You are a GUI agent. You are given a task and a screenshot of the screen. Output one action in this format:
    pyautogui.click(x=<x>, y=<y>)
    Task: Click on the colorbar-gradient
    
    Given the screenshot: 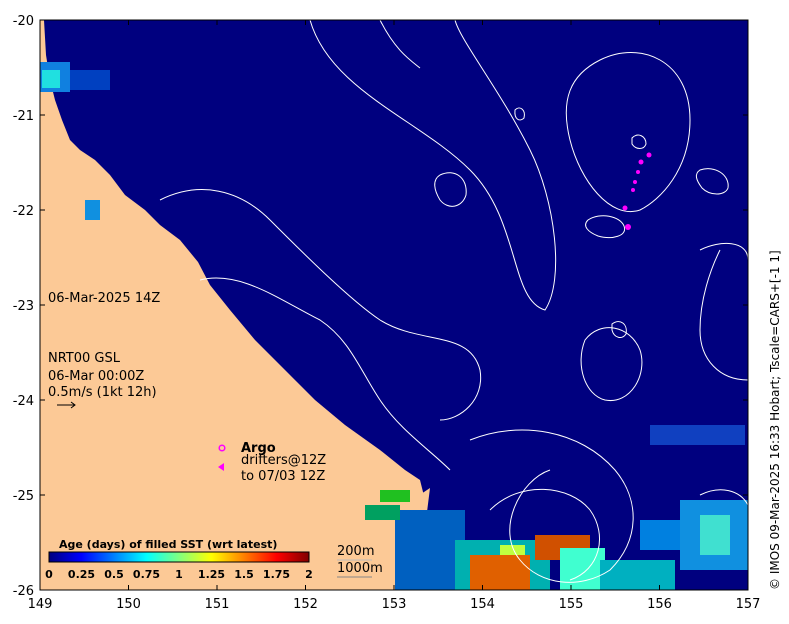 What is the action you would take?
    pyautogui.click(x=179, y=557)
    